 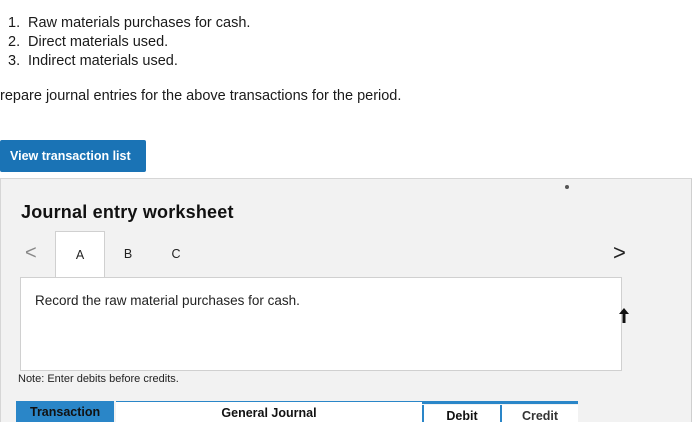 I want to click on column-header-general-journal: General Journal, so click(x=269, y=411).